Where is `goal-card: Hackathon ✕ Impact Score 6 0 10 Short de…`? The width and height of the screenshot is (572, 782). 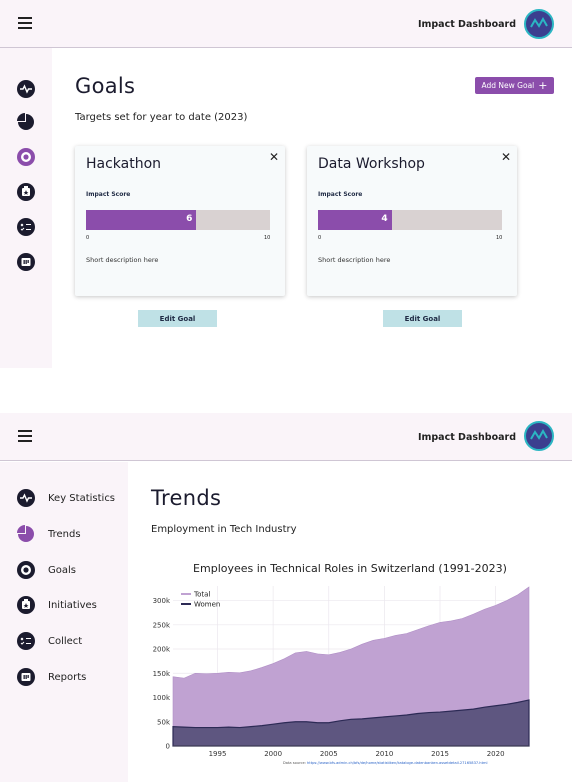
goal-card: Hackathon ✕ Impact Score 6 0 10 Short de… is located at coordinates (180, 221).